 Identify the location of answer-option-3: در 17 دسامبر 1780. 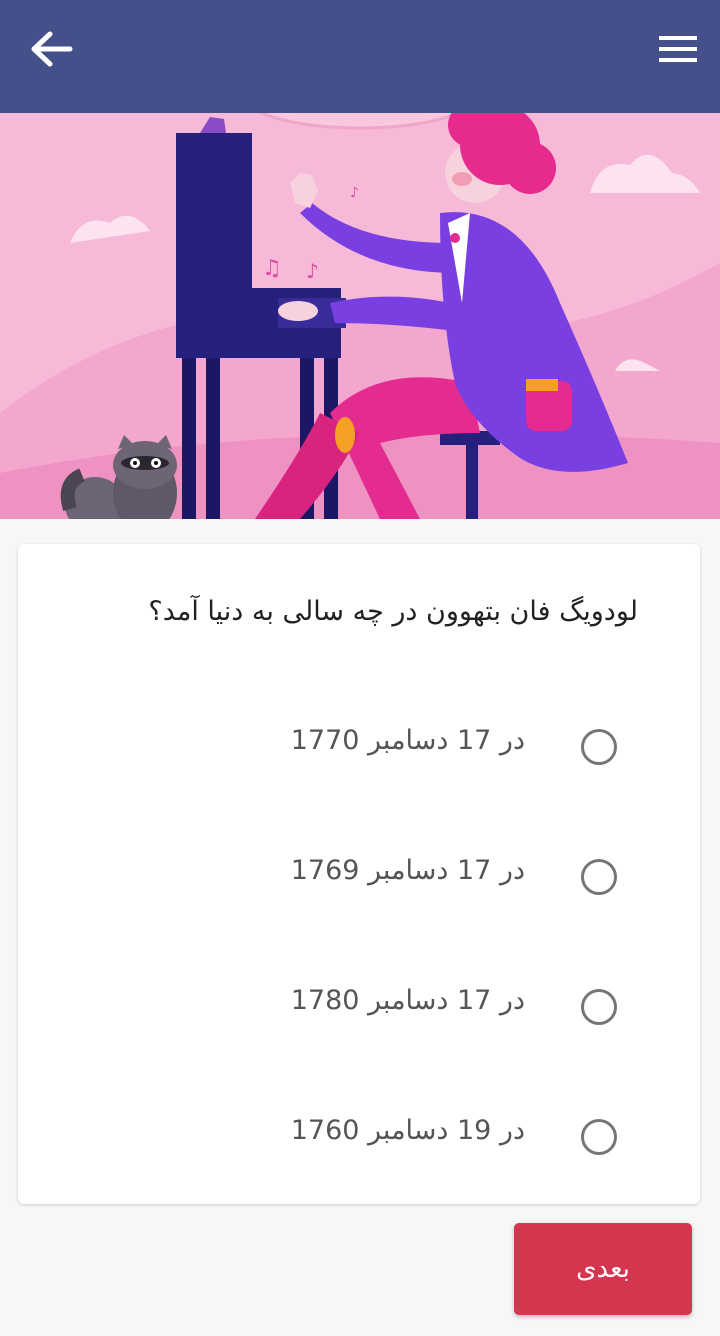
(359, 1012).